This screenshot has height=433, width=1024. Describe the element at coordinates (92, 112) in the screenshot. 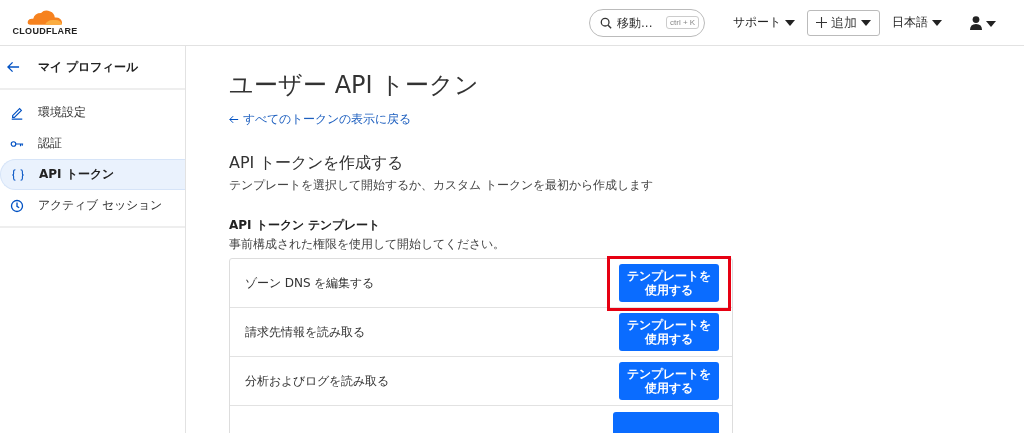

I see `sidebar-item: 環境設定` at that location.